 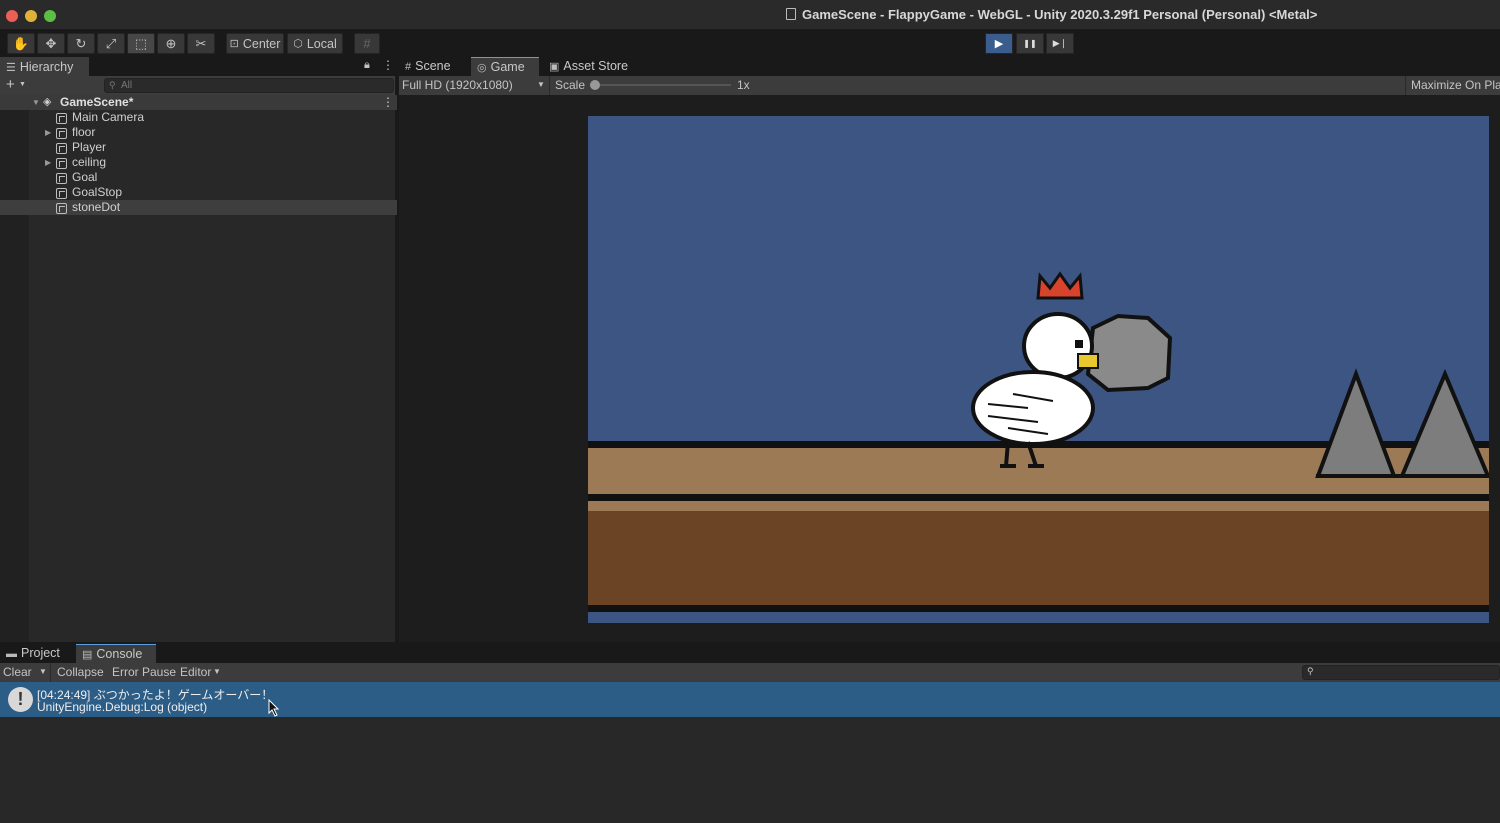 What do you see at coordinates (750, 672) in the screenshot?
I see `console-toolbar: Clear ▼ Collapse Error Pause Editor ▼ ⚲` at bounding box center [750, 672].